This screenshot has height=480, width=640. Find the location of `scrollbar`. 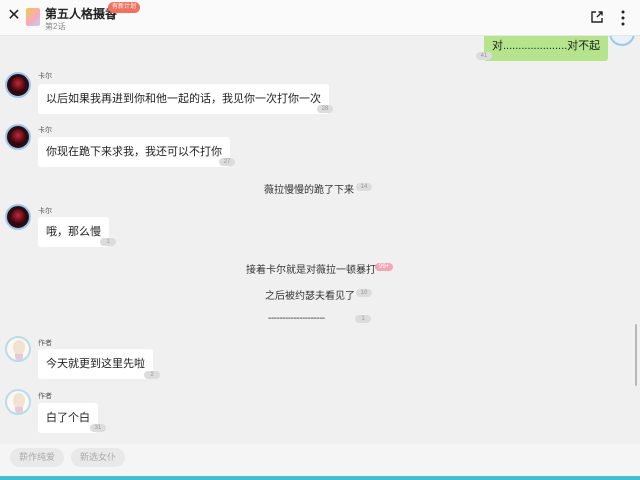

scrollbar is located at coordinates (636, 355).